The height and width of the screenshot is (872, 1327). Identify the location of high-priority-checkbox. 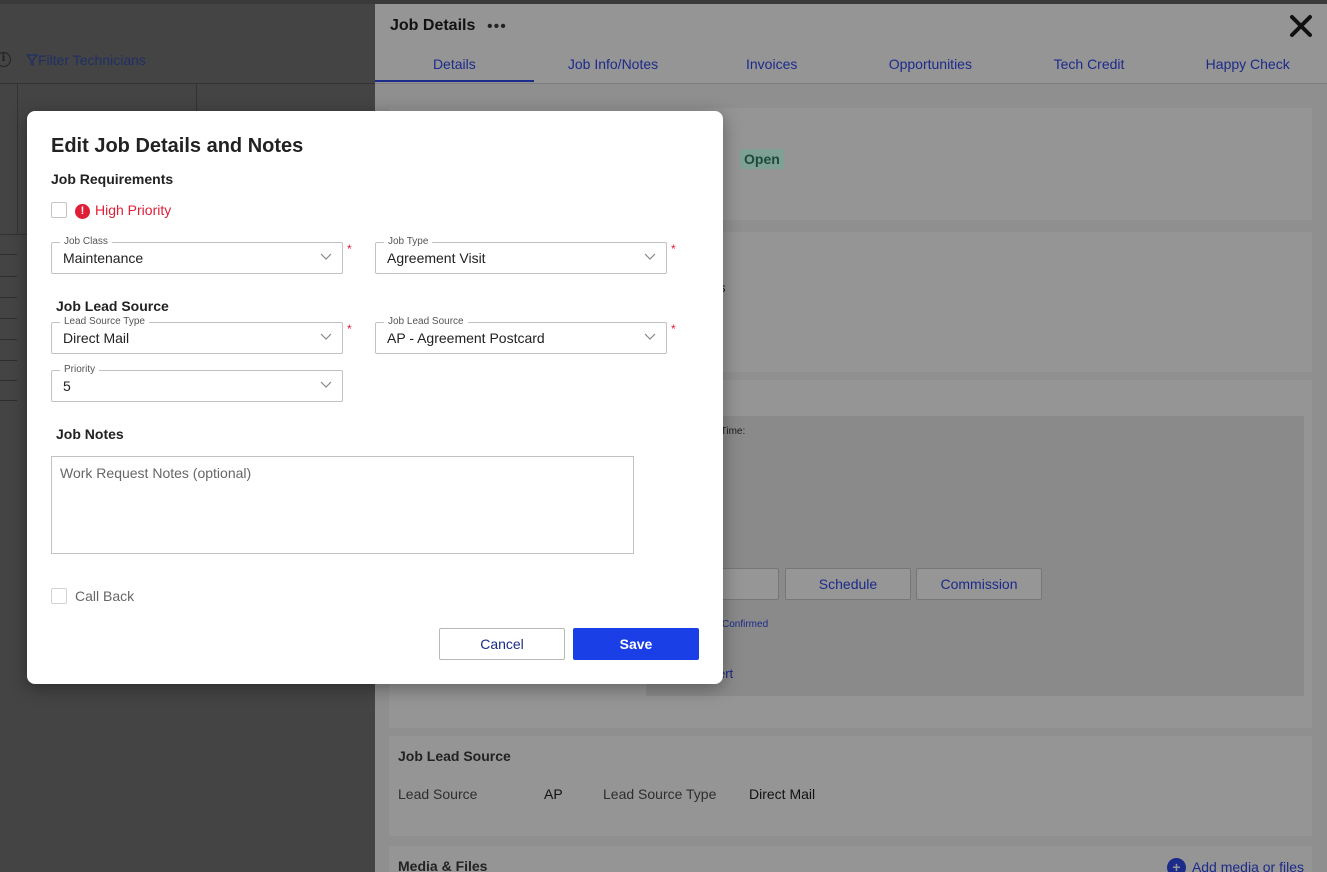
(59, 210).